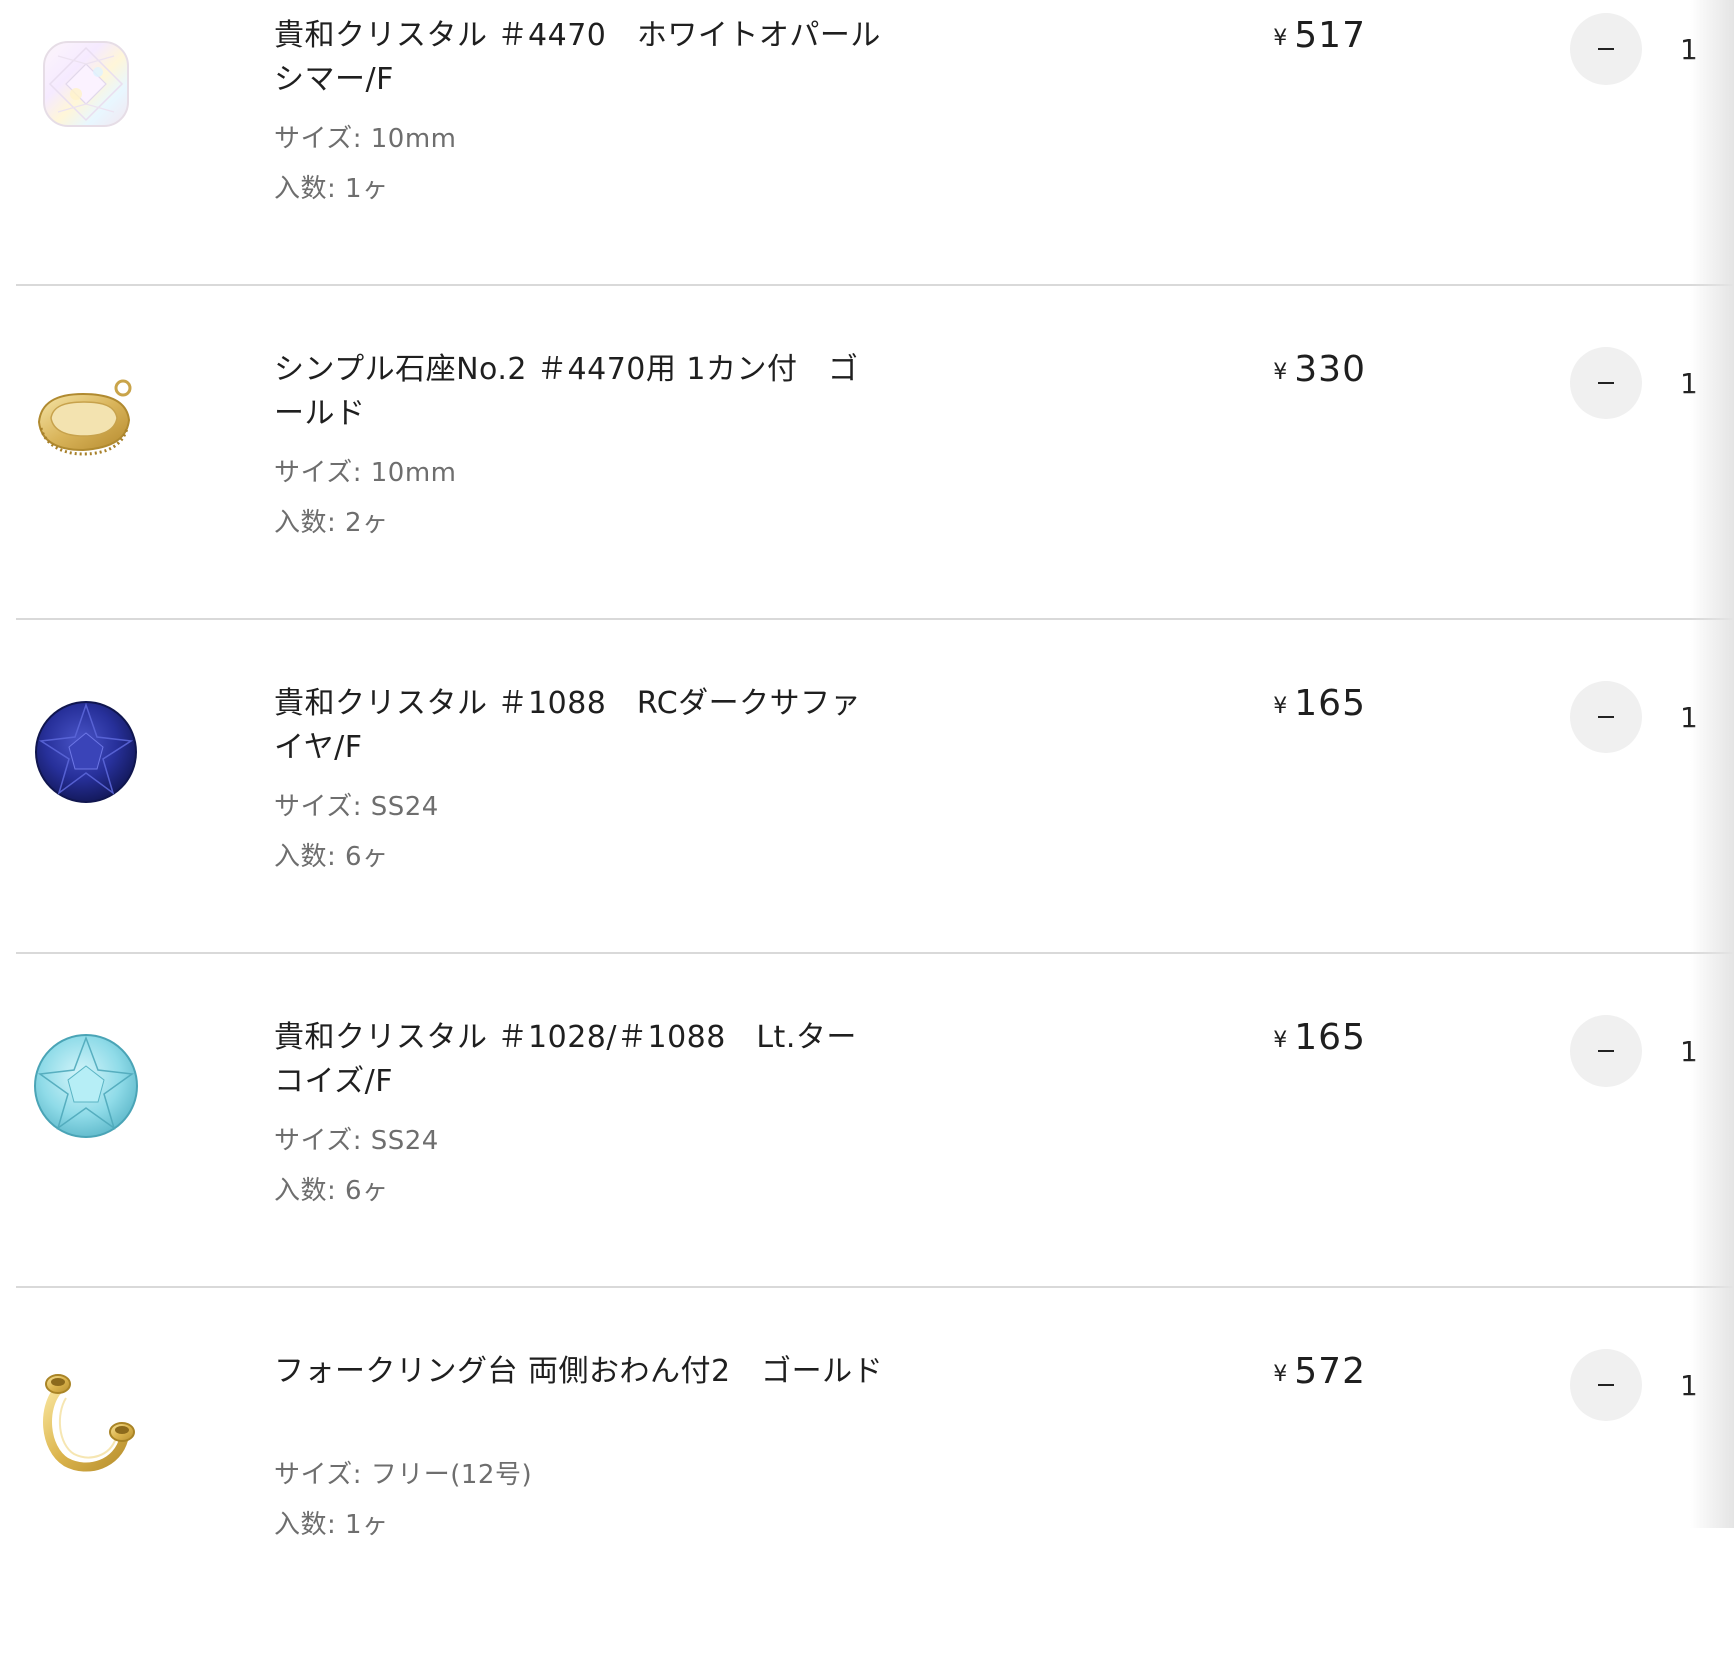  I want to click on price-value: 572, so click(1330, 1371).